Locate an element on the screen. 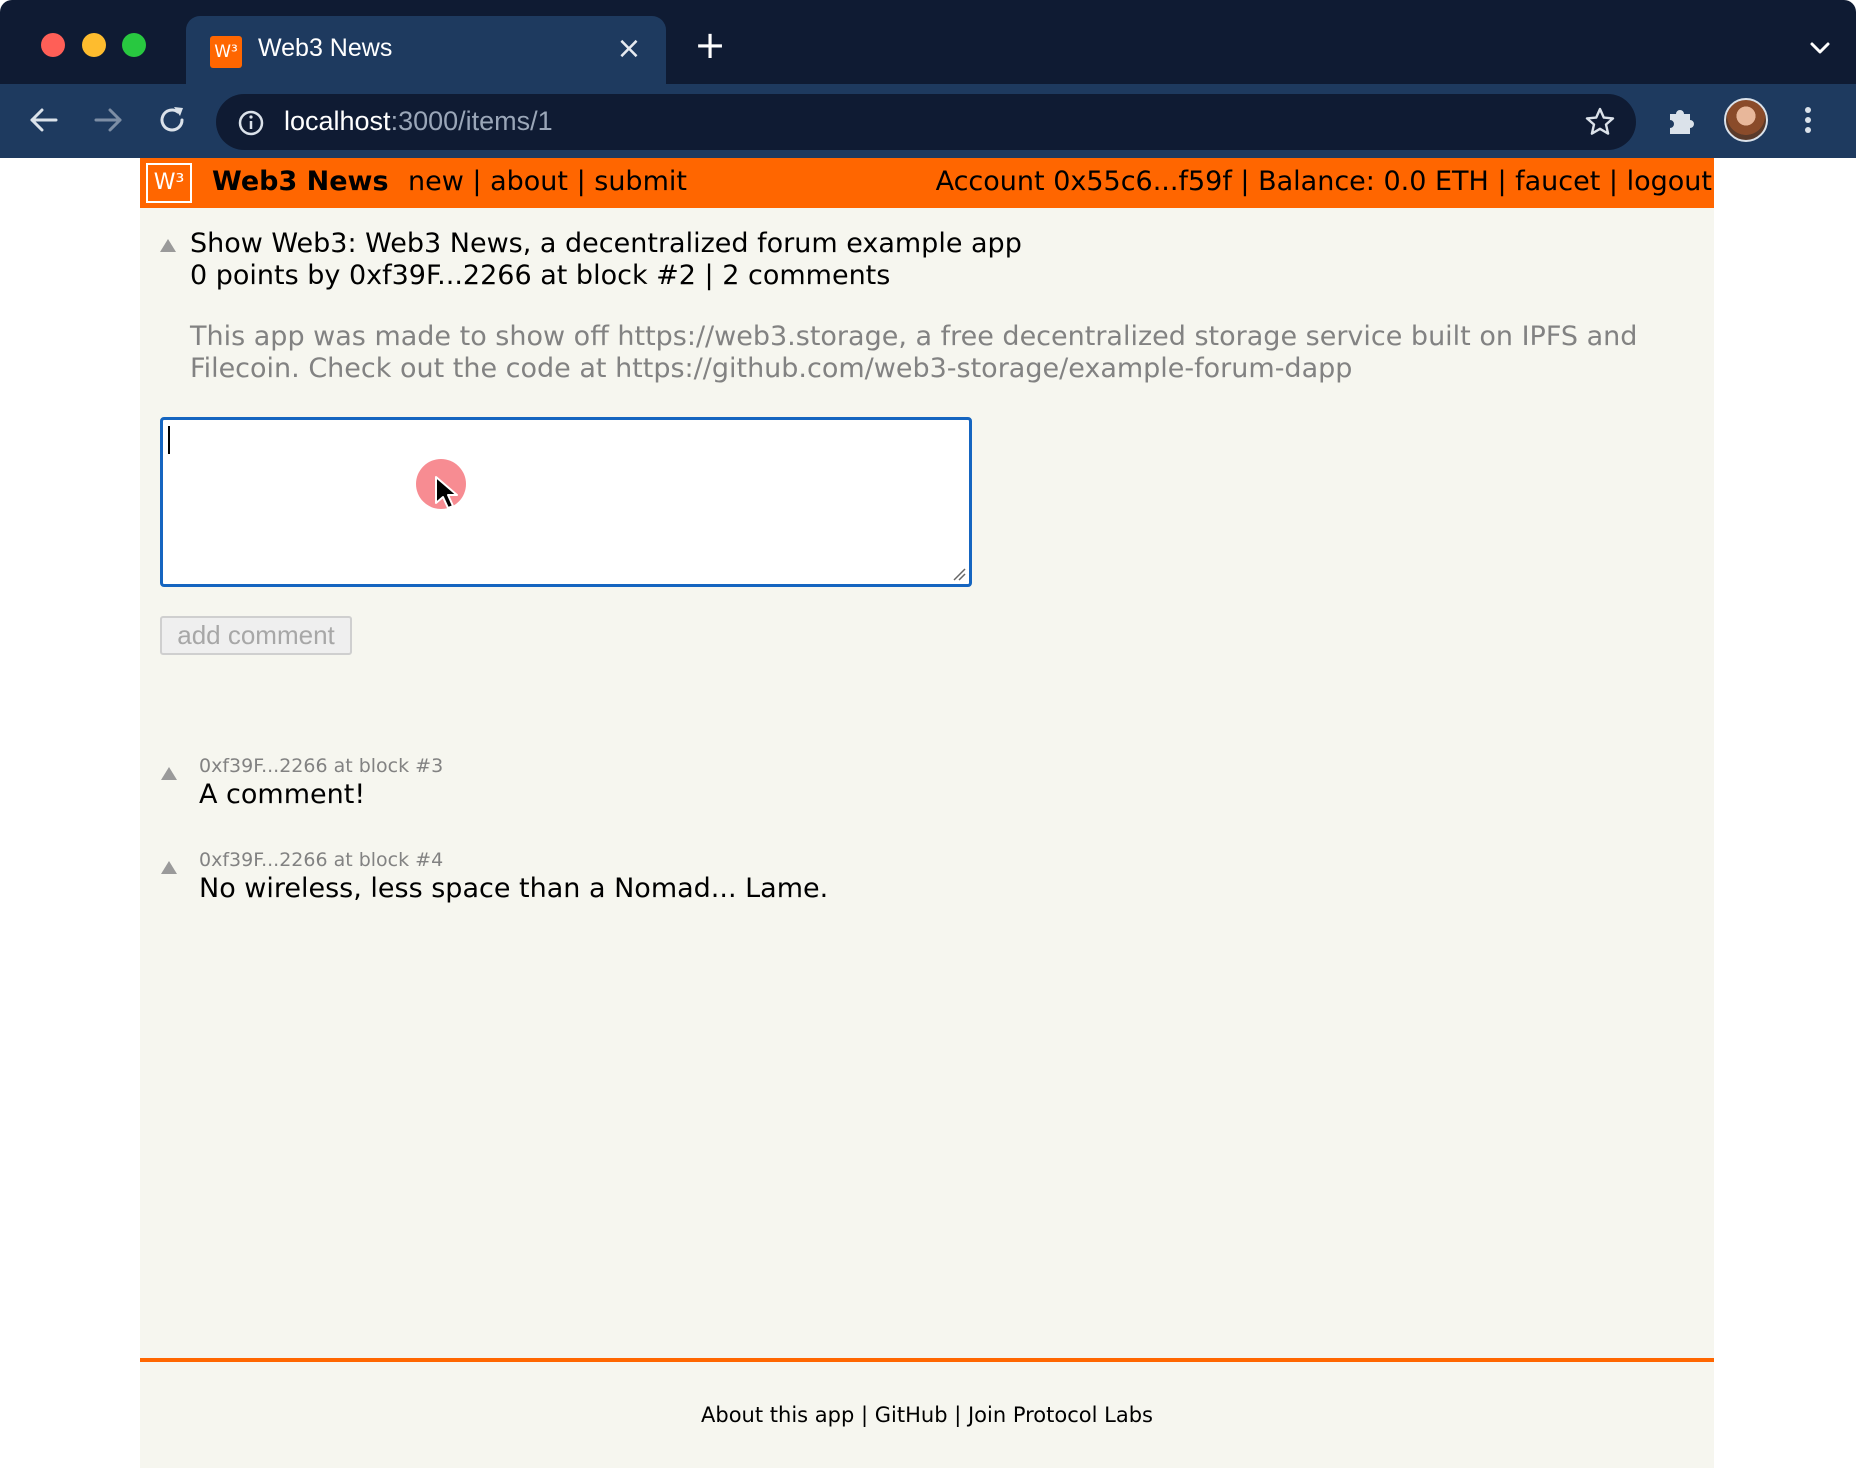  avatar is located at coordinates (1746, 120).